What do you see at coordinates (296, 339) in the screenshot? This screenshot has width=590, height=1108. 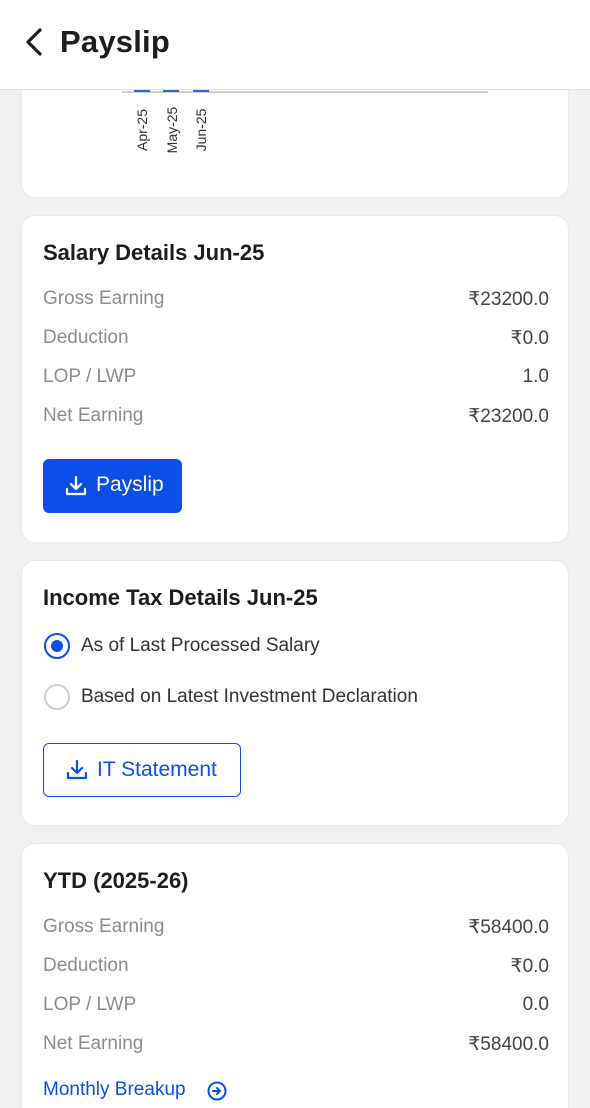 I see `deduction-row: Deduction ₹0.0` at bounding box center [296, 339].